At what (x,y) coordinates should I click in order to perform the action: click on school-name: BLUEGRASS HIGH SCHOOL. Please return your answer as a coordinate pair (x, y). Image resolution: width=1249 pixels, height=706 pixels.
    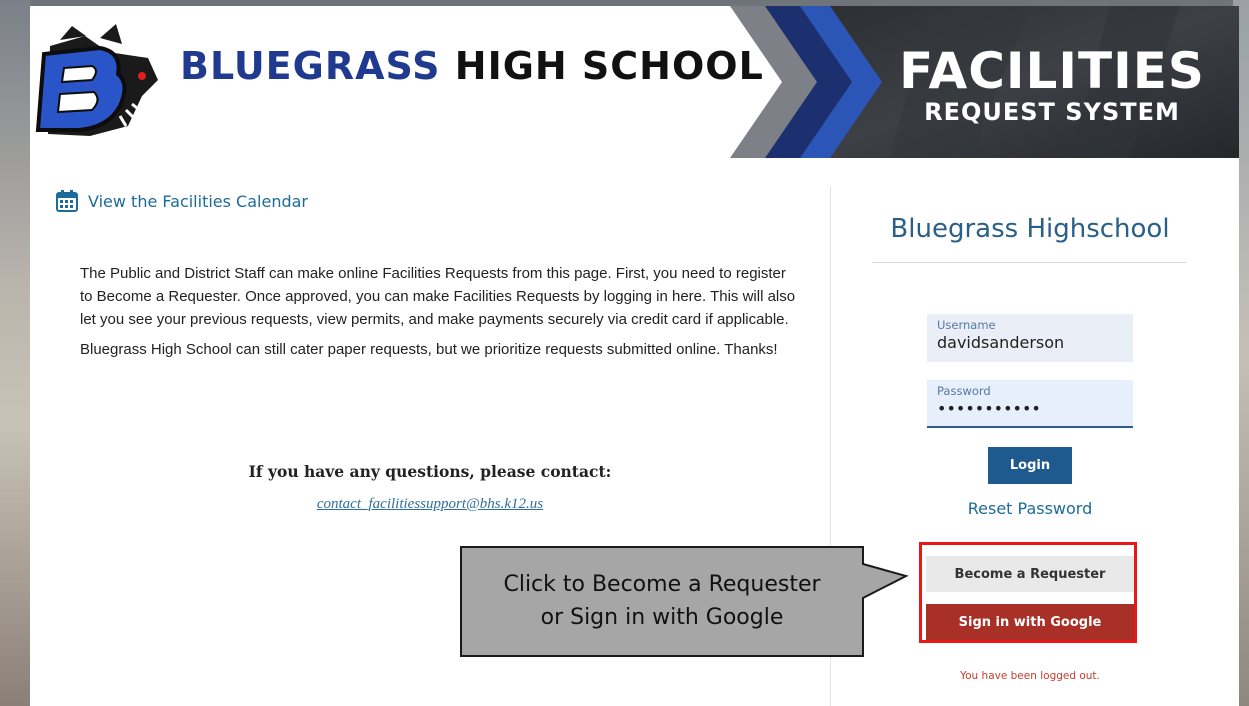
    Looking at the image, I should click on (472, 66).